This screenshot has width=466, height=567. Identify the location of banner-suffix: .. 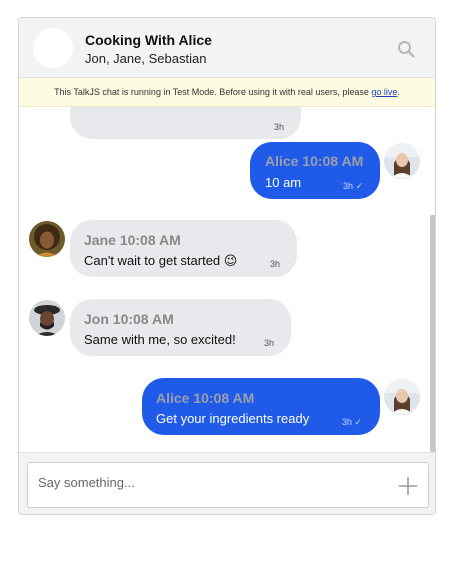
(398, 92).